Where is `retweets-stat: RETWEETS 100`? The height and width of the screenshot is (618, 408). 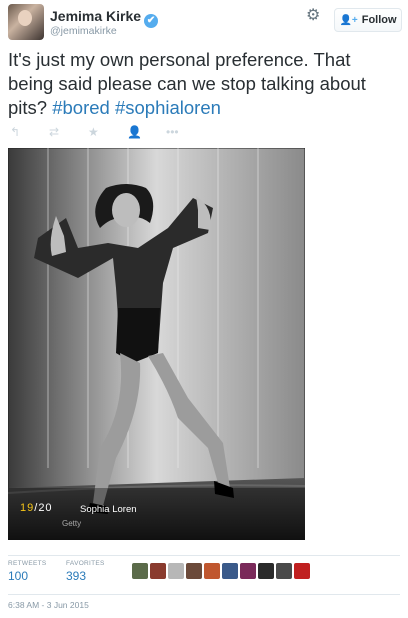
retweets-stat: RETWEETS 100 is located at coordinates (27, 571).